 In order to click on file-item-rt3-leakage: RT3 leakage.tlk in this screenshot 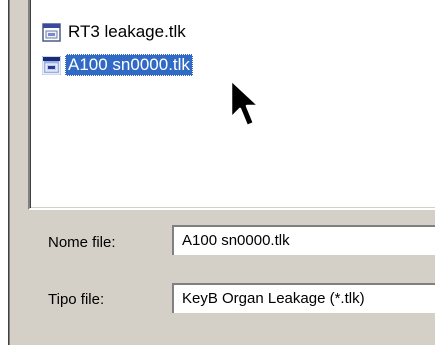, I will do `click(115, 32)`.